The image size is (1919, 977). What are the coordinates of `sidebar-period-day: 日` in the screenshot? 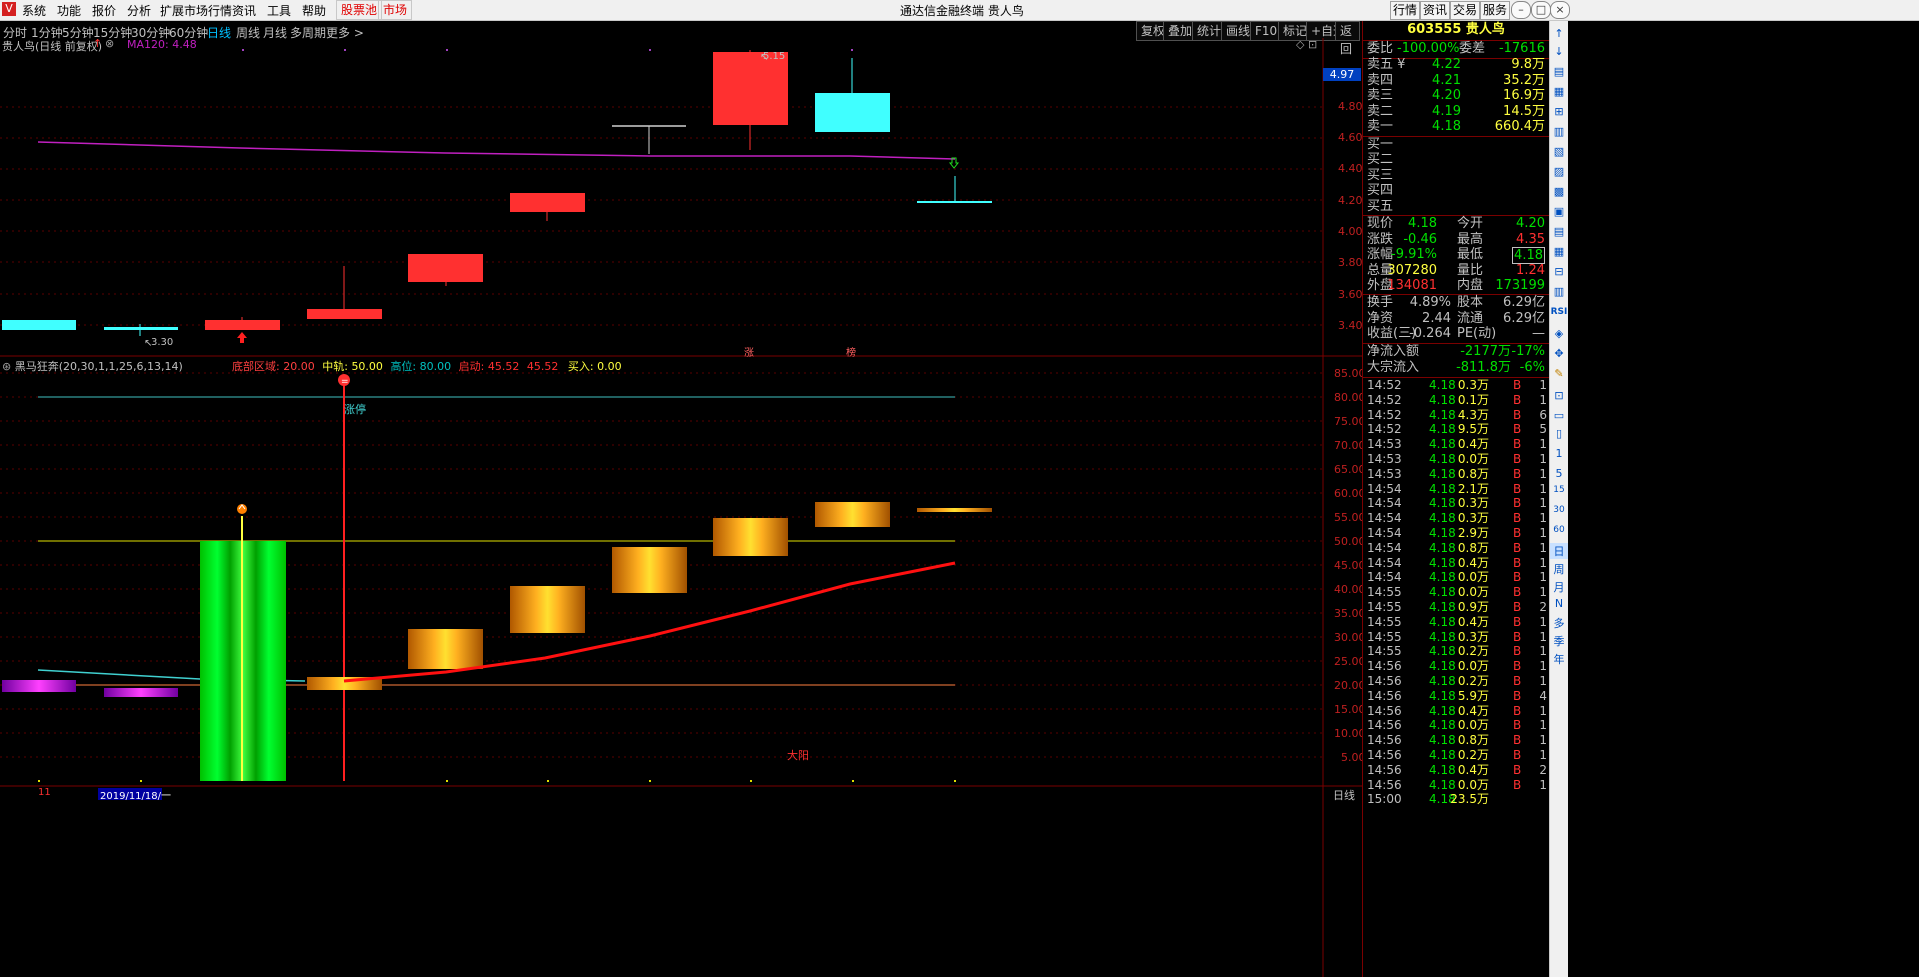 It's located at (1559, 551).